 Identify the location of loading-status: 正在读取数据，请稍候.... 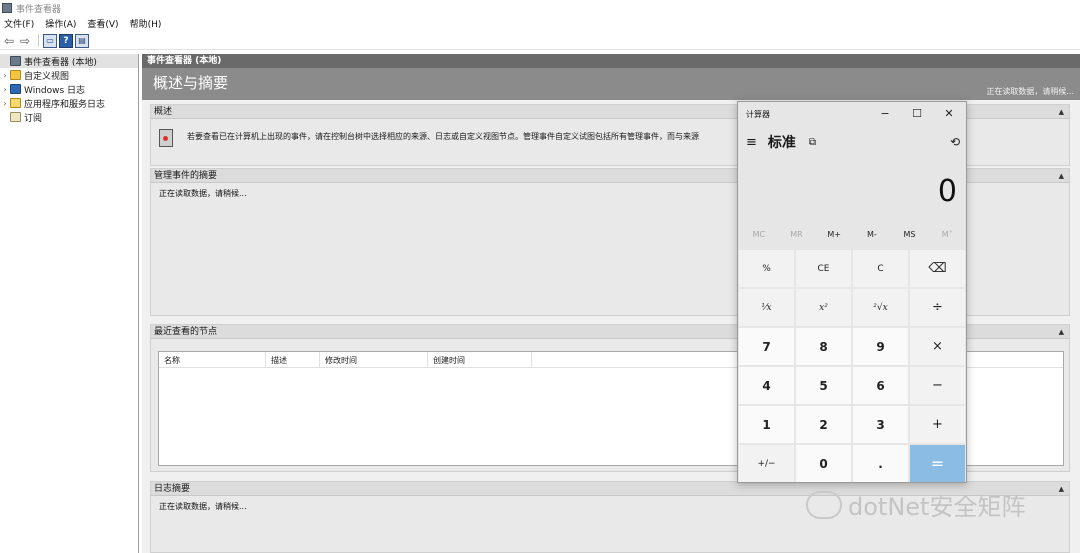
(1030, 91).